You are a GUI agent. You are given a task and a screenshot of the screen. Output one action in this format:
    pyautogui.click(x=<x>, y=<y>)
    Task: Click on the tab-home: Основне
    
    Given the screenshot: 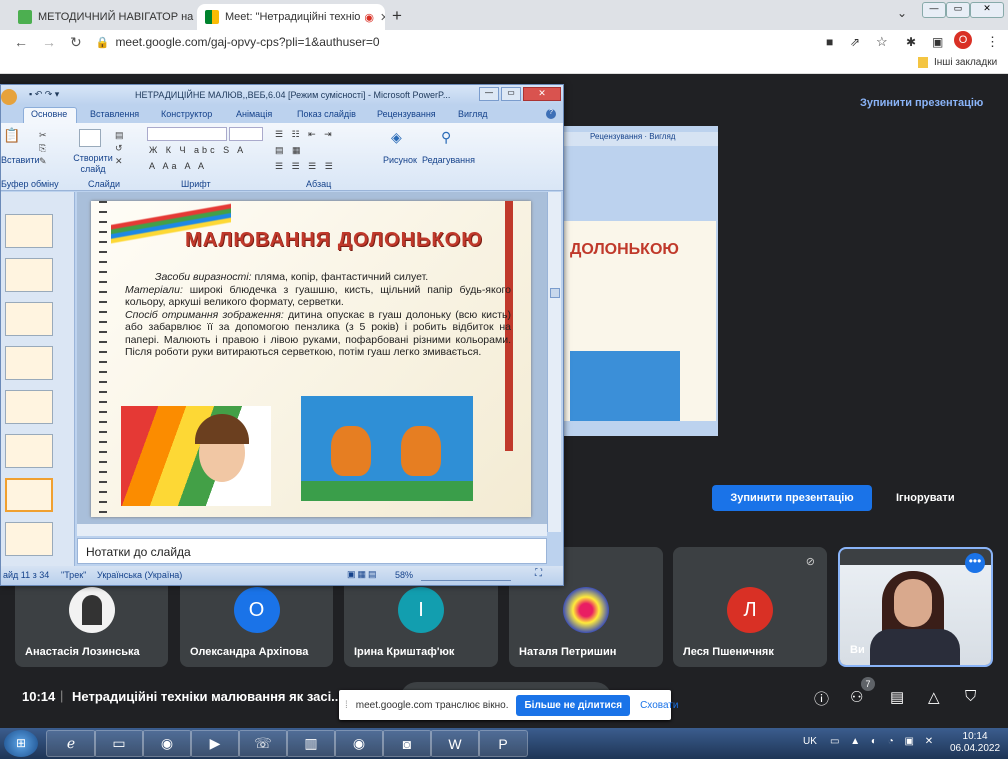 What is the action you would take?
    pyautogui.click(x=49, y=114)
    